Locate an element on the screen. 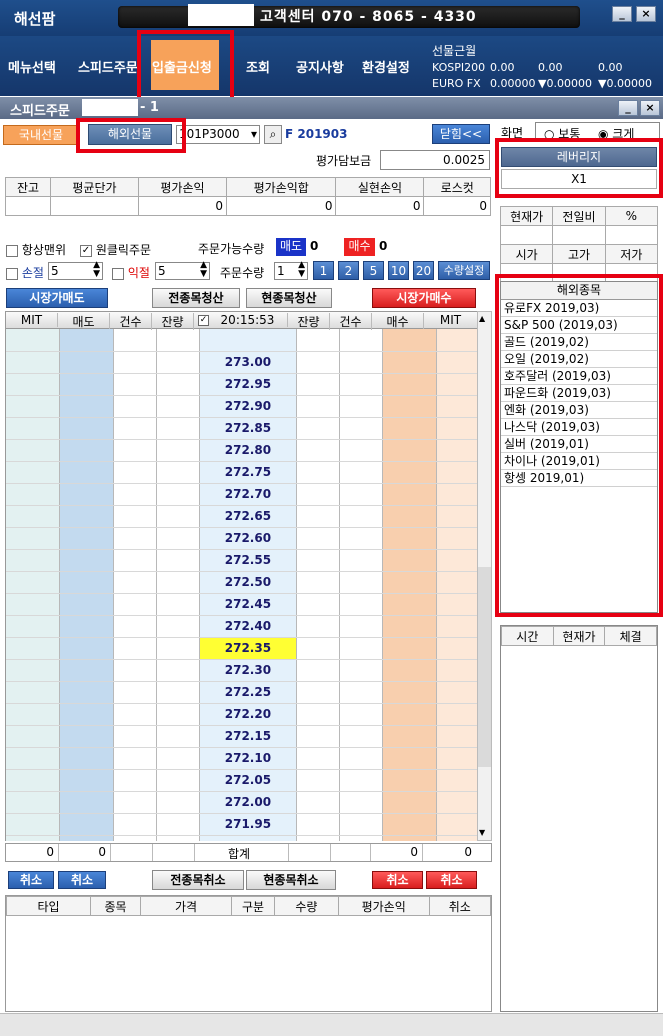  checkbox is located at coordinates (12, 250).